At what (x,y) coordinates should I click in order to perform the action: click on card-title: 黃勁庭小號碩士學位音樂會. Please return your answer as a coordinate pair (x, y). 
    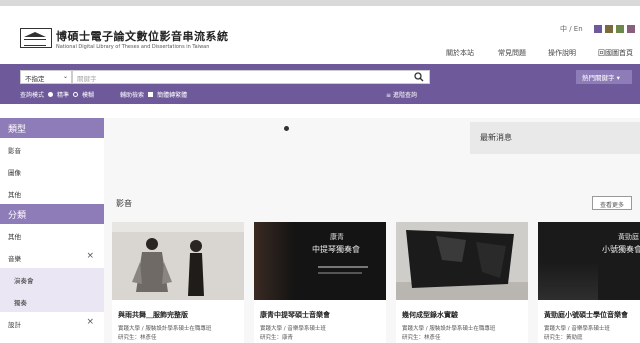
    Looking at the image, I should click on (592, 315).